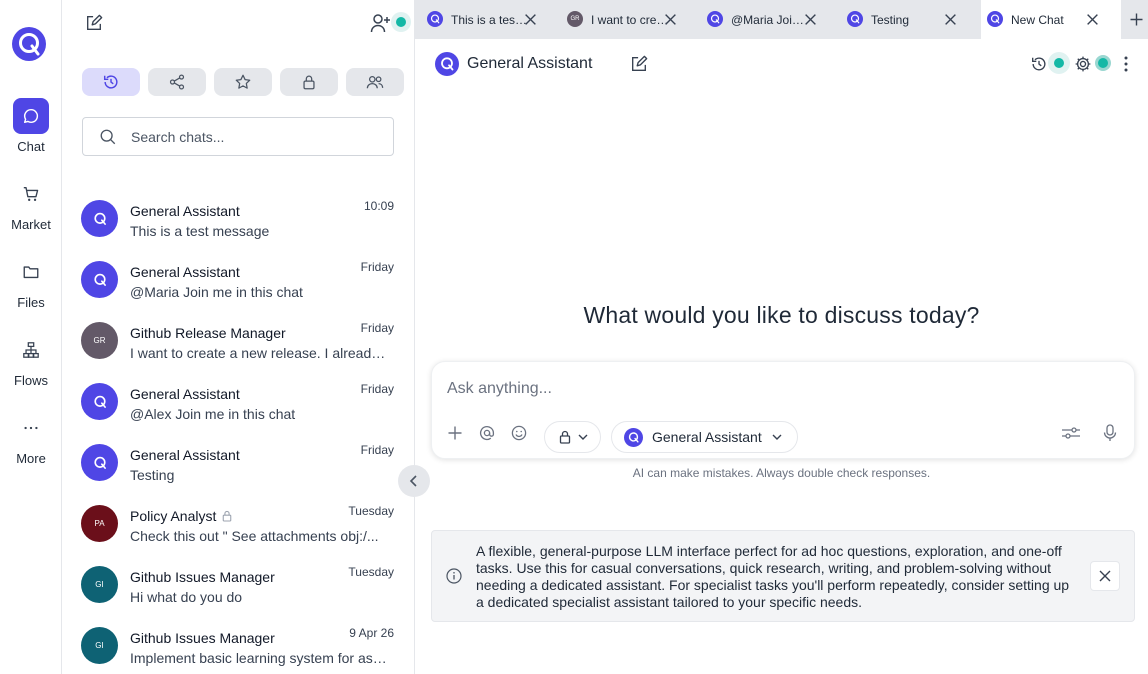 This screenshot has width=1148, height=674. What do you see at coordinates (29, 44) in the screenshot?
I see `app-logo` at bounding box center [29, 44].